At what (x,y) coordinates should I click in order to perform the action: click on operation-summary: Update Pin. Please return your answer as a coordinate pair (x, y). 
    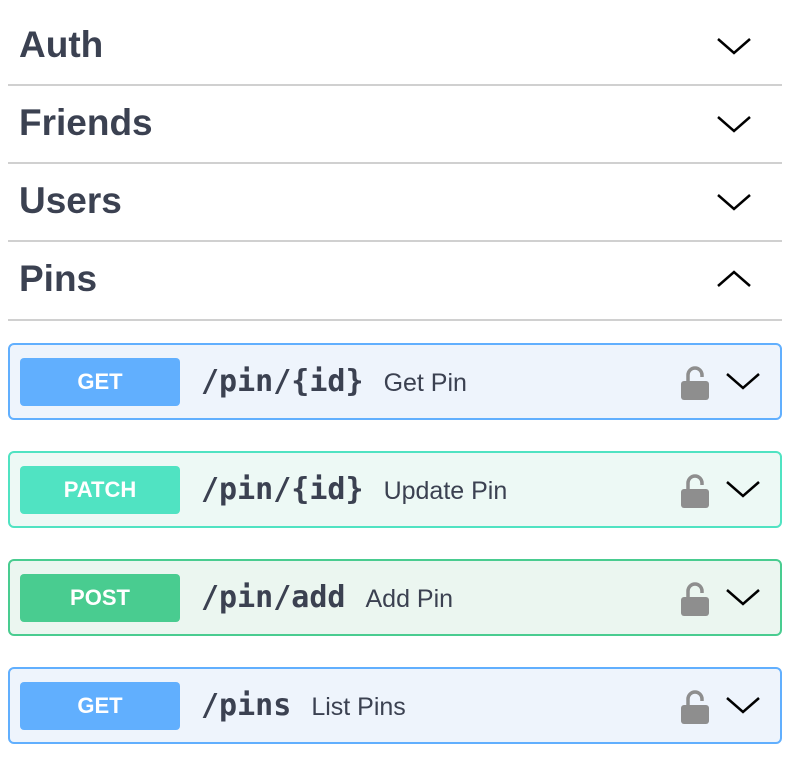
    Looking at the image, I should click on (445, 491).